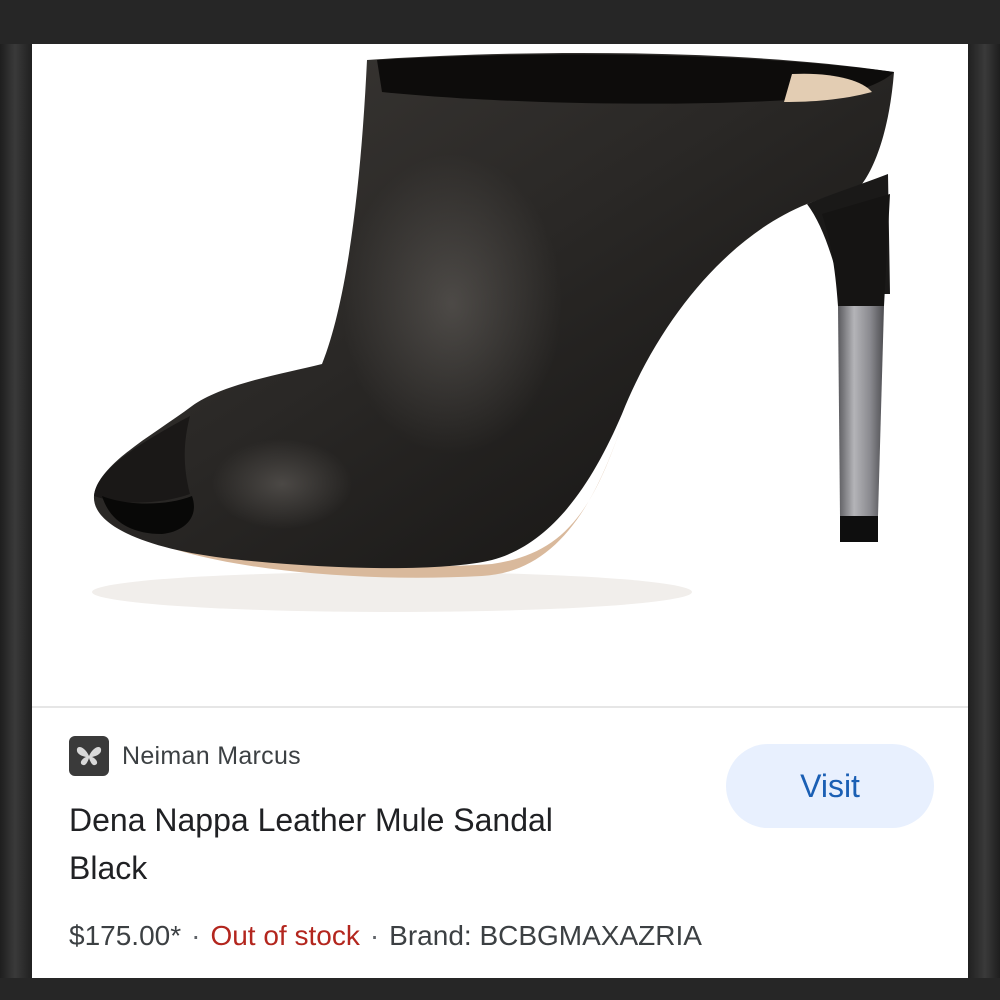 Image resolution: width=1000 pixels, height=1000 pixels. Describe the element at coordinates (369, 844) in the screenshot. I see `product-title: Dena Nappa Leather Mule Sandal Black` at that location.